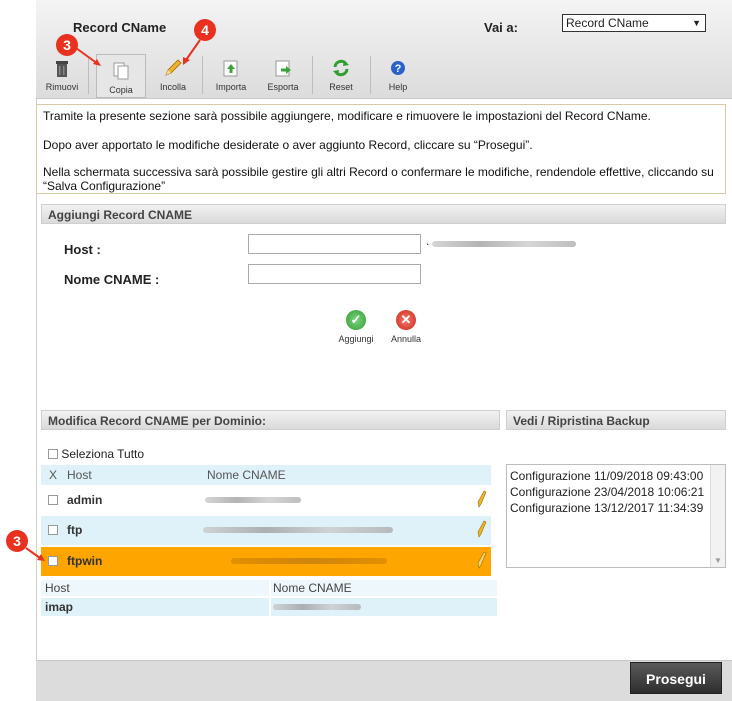 Image resolution: width=732 pixels, height=701 pixels. Describe the element at coordinates (79, 475) in the screenshot. I see `col-host: Host` at that location.